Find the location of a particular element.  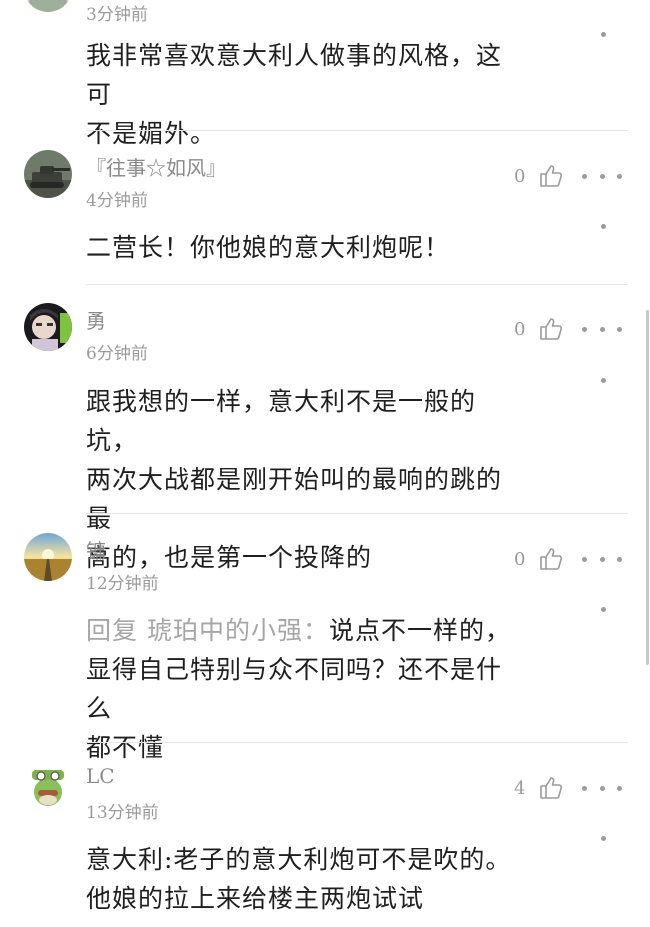

comment-timestamp: 3分钟前 is located at coordinates (117, 15).